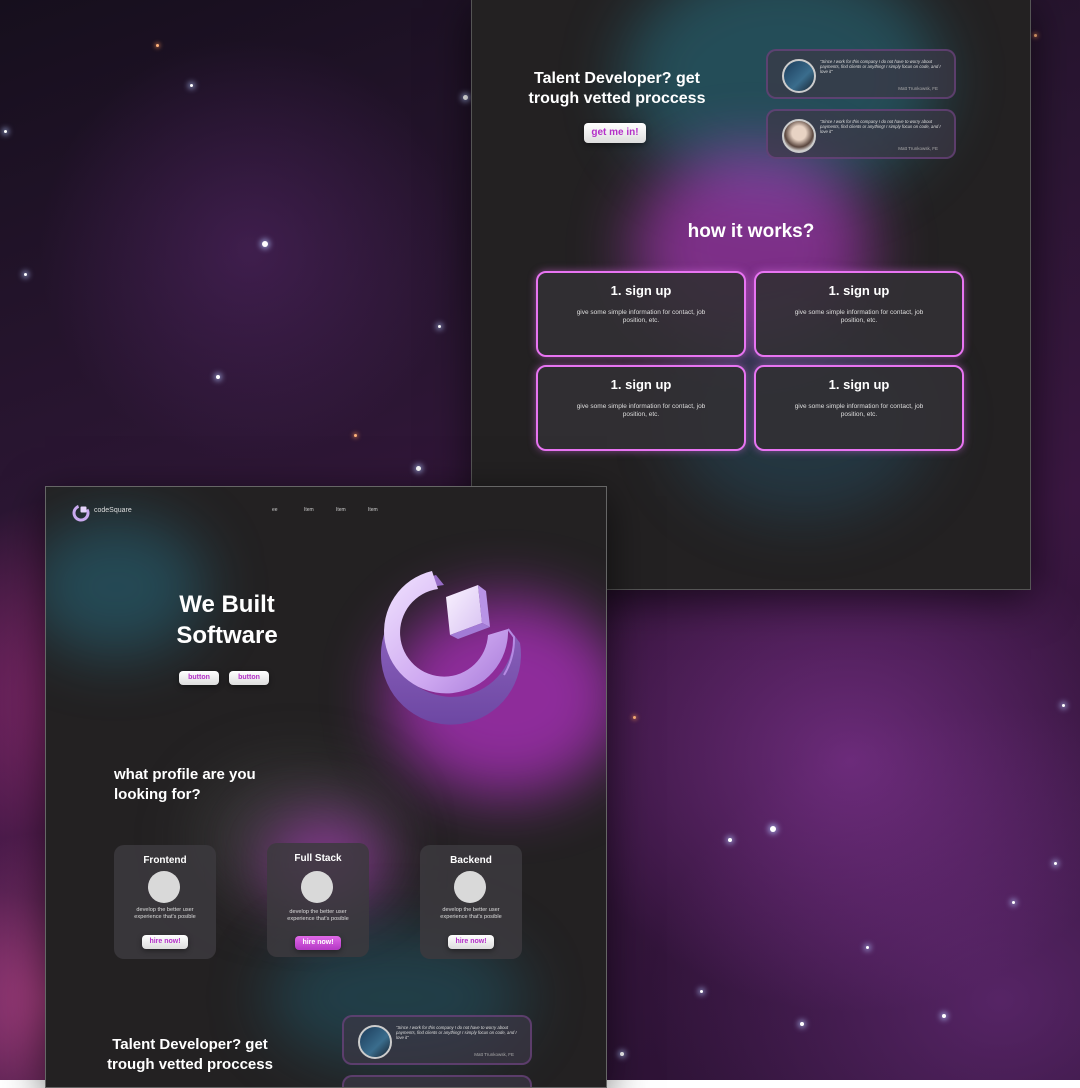 This screenshot has width=1080, height=1088. What do you see at coordinates (437, 1081) in the screenshot?
I see `testimonial-card-partial` at bounding box center [437, 1081].